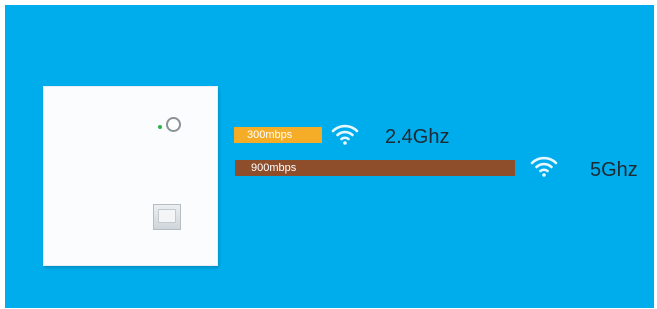 Image resolution: width=657 pixels, height=309 pixels. Describe the element at coordinates (270, 135) in the screenshot. I see `speed-label-24ghz: 300mbps` at that location.